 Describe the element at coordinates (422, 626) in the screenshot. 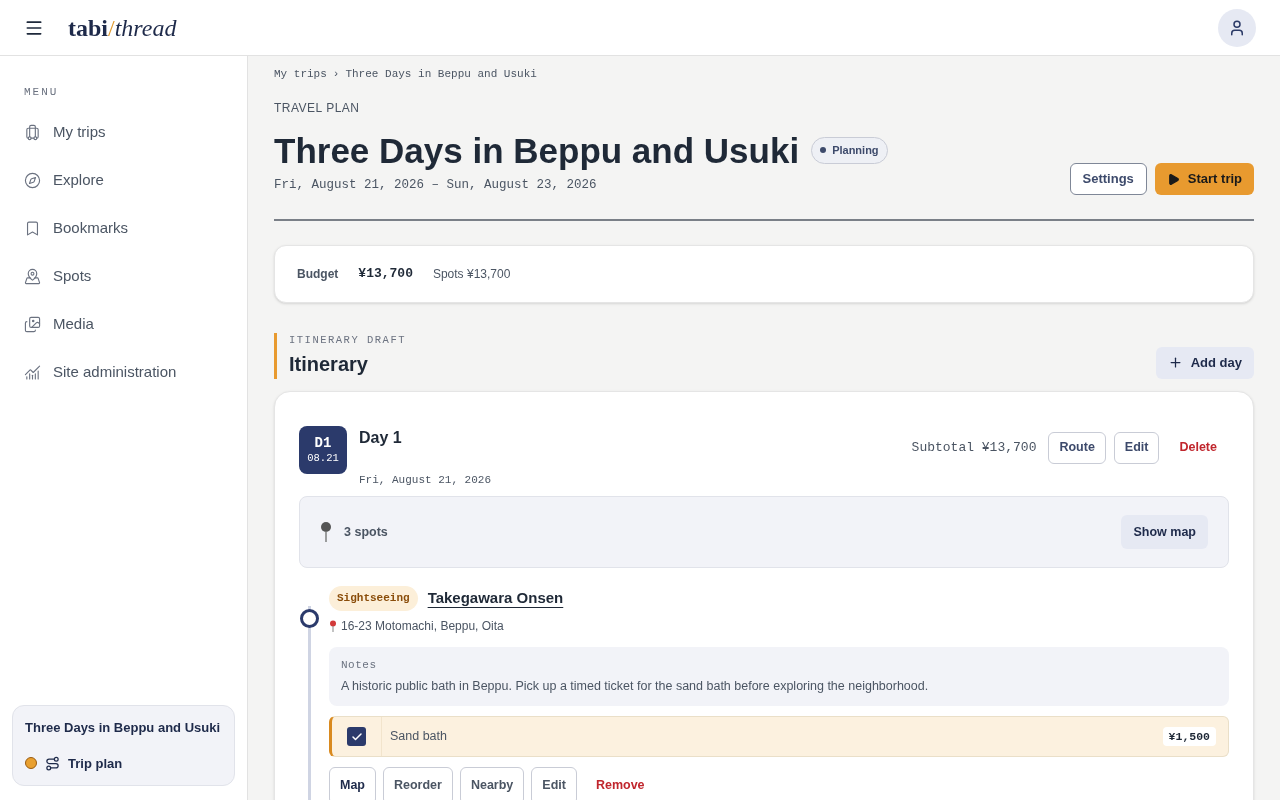

I see `spot-address: 16-23 Motomachi, Beppu, Oita` at that location.